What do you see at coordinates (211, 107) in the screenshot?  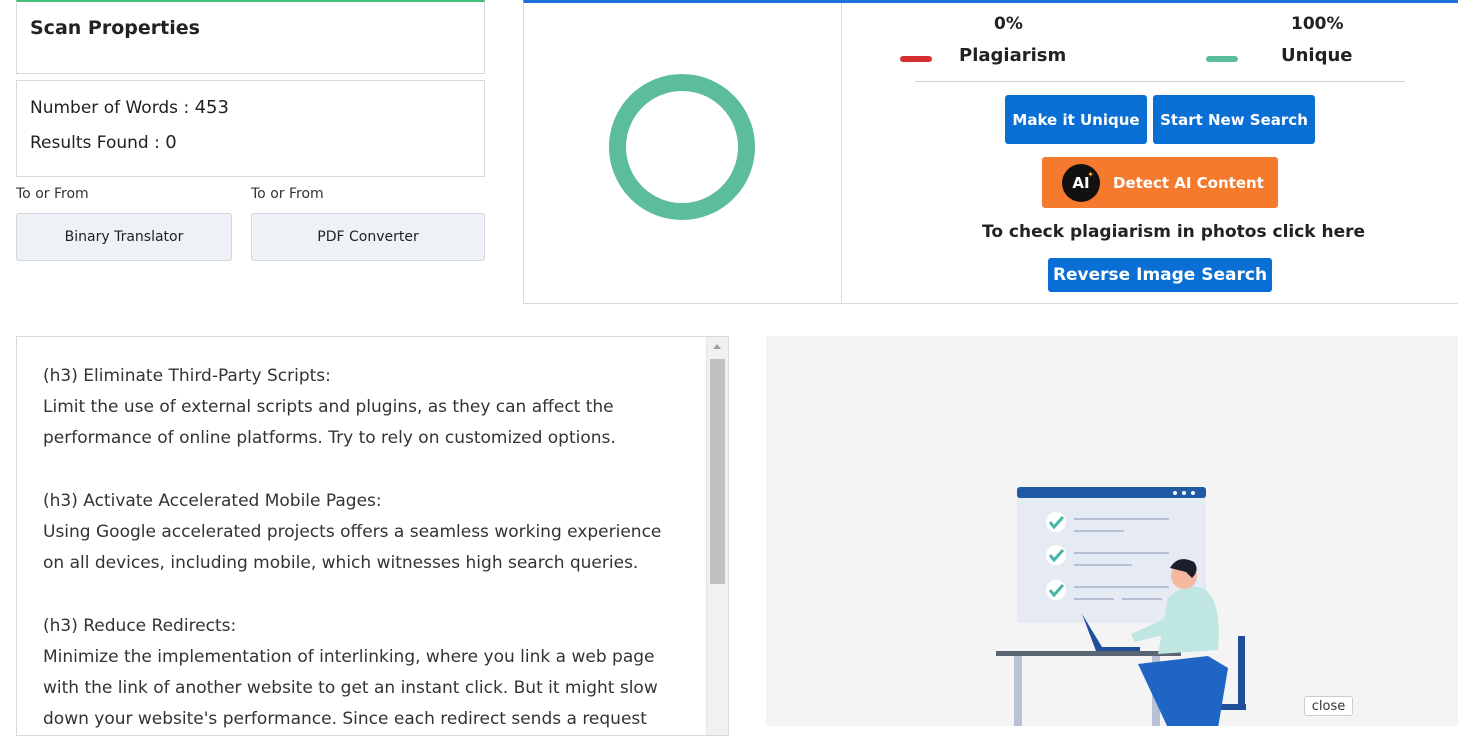 I see `word-count-value: 453` at bounding box center [211, 107].